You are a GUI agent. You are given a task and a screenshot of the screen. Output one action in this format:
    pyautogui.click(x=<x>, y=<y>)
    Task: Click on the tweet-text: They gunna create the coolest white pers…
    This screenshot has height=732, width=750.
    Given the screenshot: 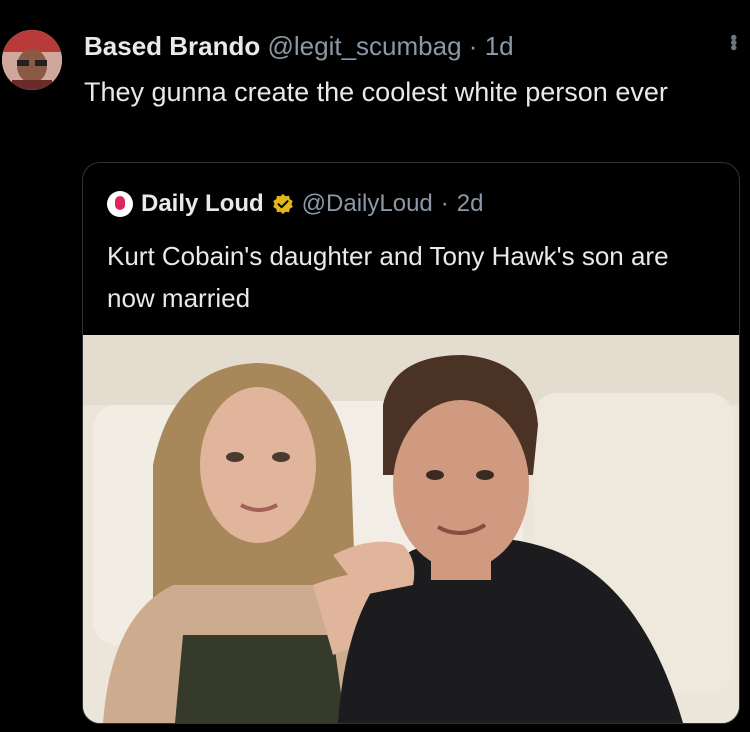 What is the action you would take?
    pyautogui.click(x=376, y=92)
    